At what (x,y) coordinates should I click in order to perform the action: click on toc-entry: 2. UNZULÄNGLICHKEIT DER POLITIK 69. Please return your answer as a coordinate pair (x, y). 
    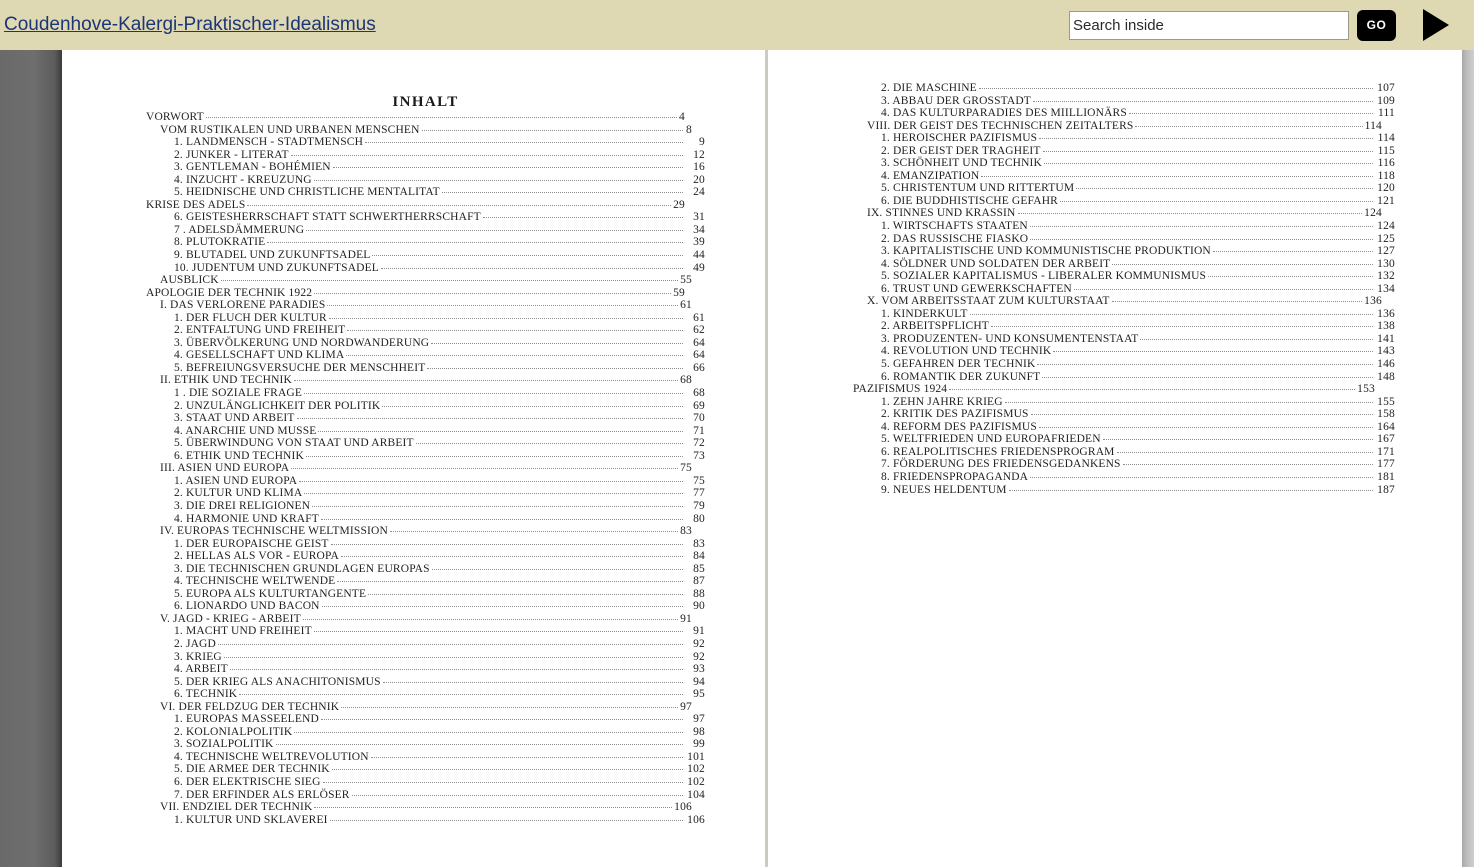
    Looking at the image, I should click on (425, 406).